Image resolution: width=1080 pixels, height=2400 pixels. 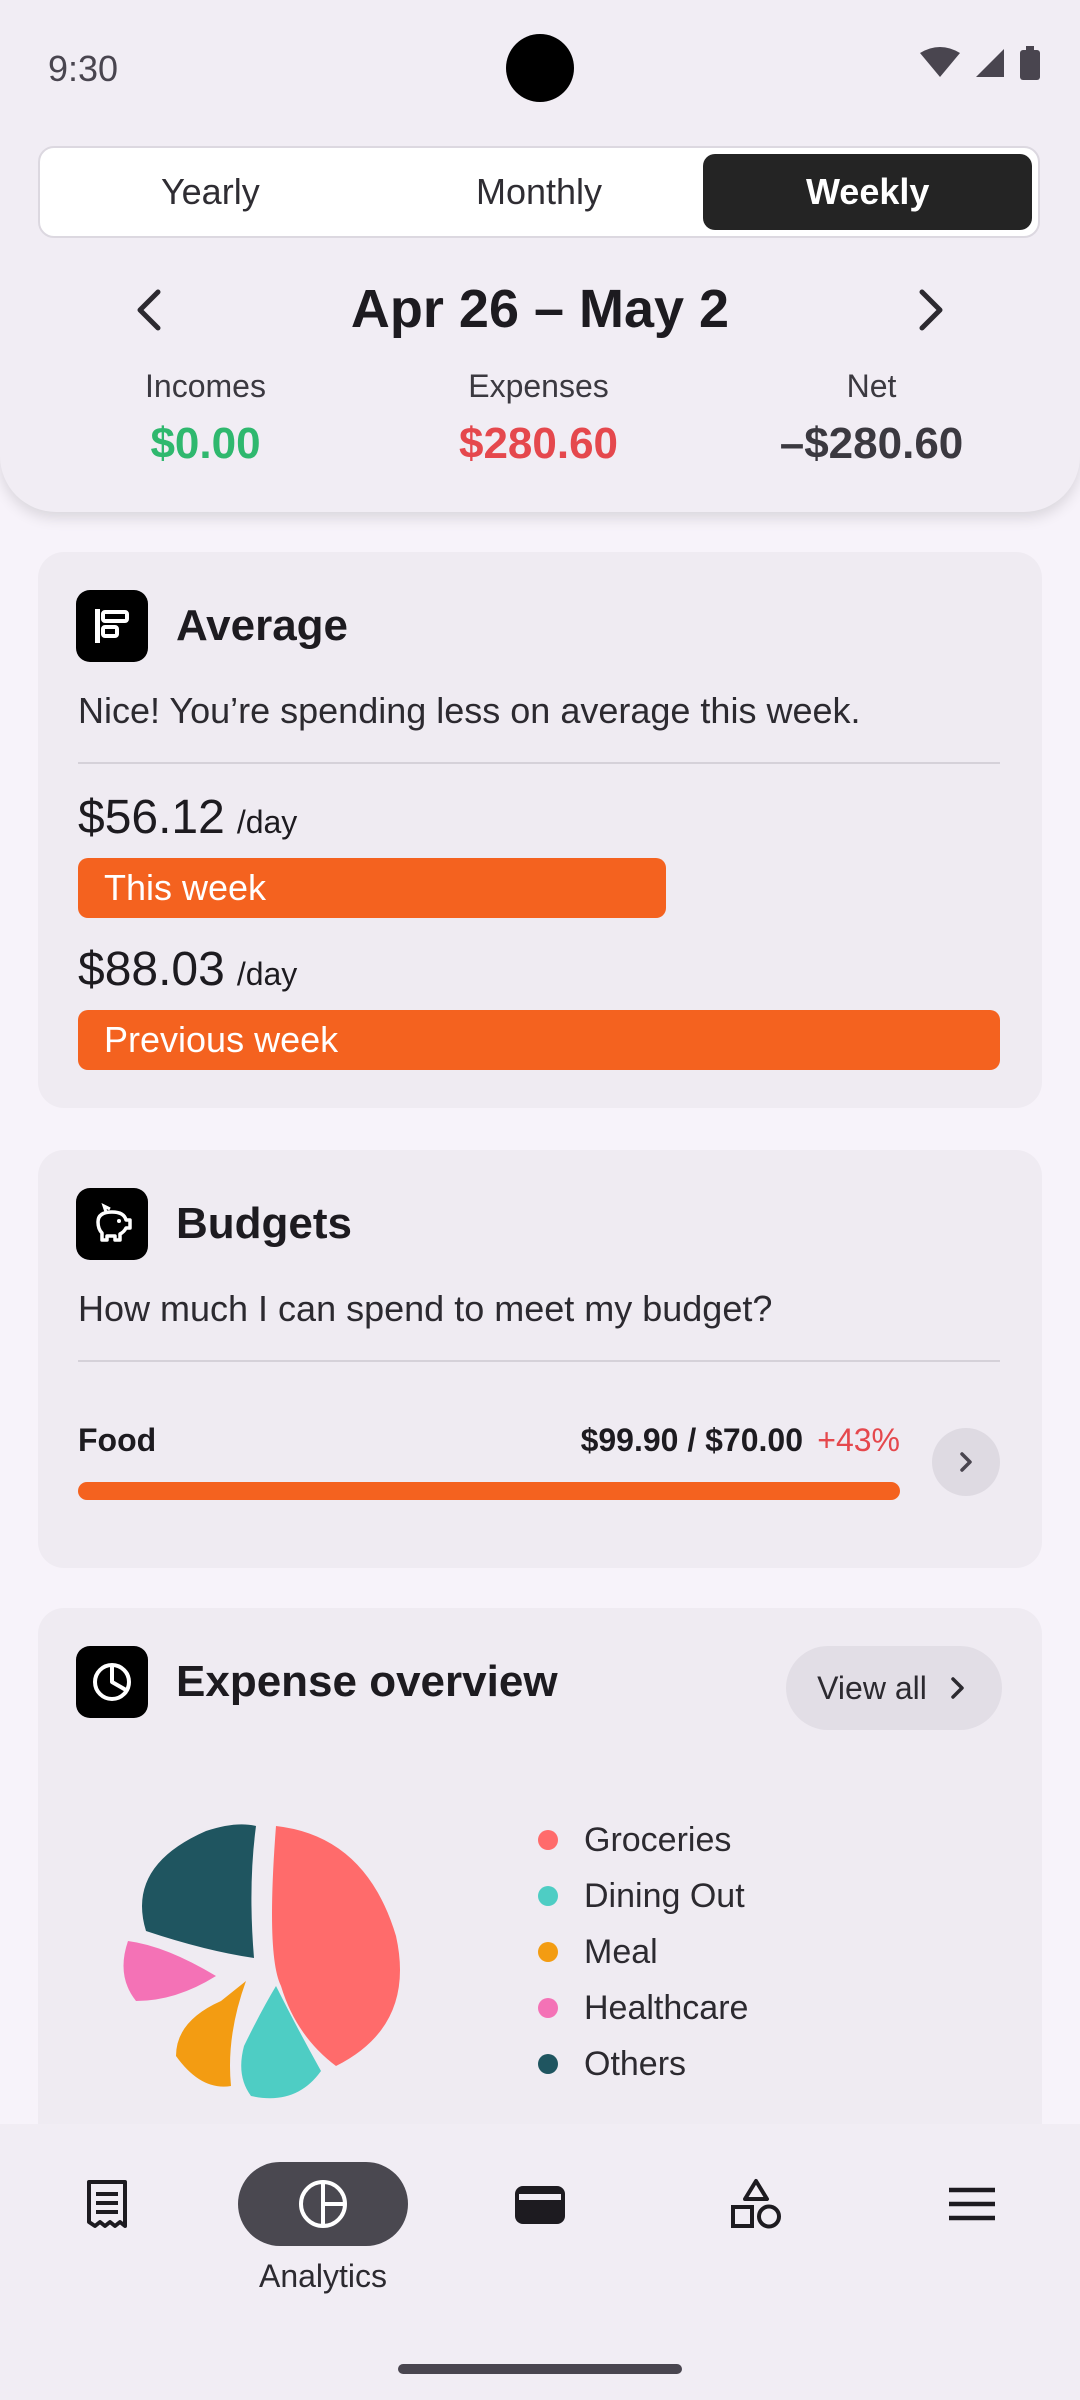 I want to click on nav-label: Analytics, so click(x=323, y=2276).